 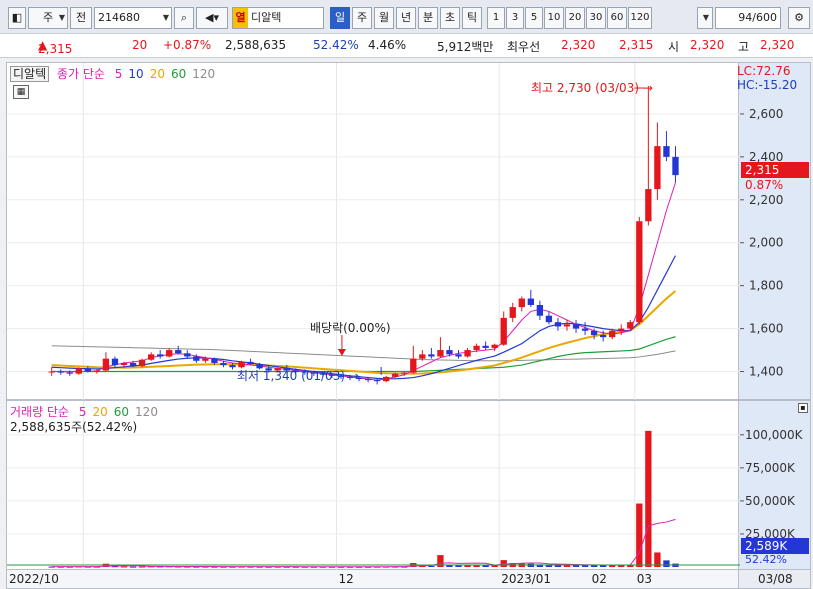 What do you see at coordinates (744, 47) in the screenshot?
I see `high-label: 고` at bounding box center [744, 47].